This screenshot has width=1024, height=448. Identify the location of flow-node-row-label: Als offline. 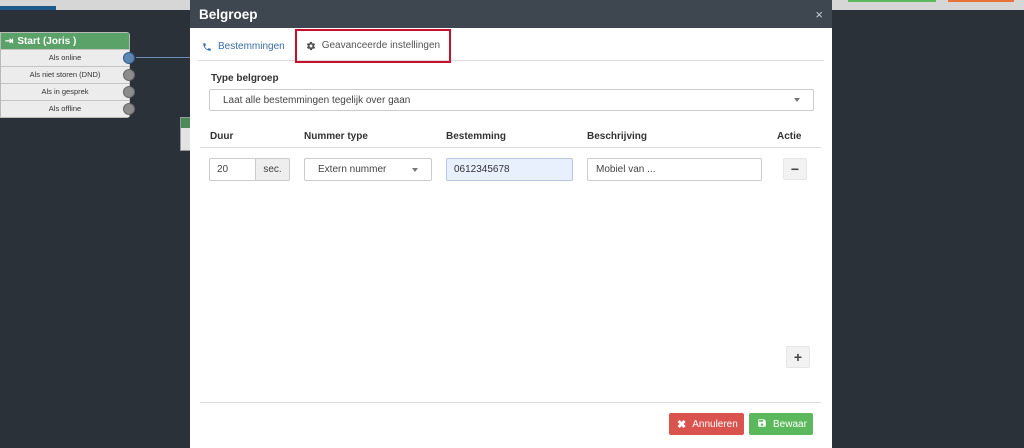
(65, 108).